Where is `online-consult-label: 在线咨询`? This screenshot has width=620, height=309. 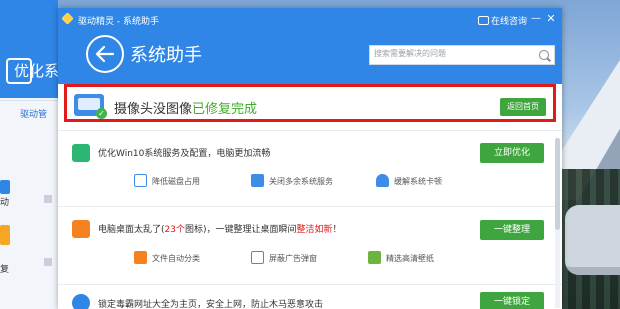 online-consult-label: 在线咨询 is located at coordinates (509, 22).